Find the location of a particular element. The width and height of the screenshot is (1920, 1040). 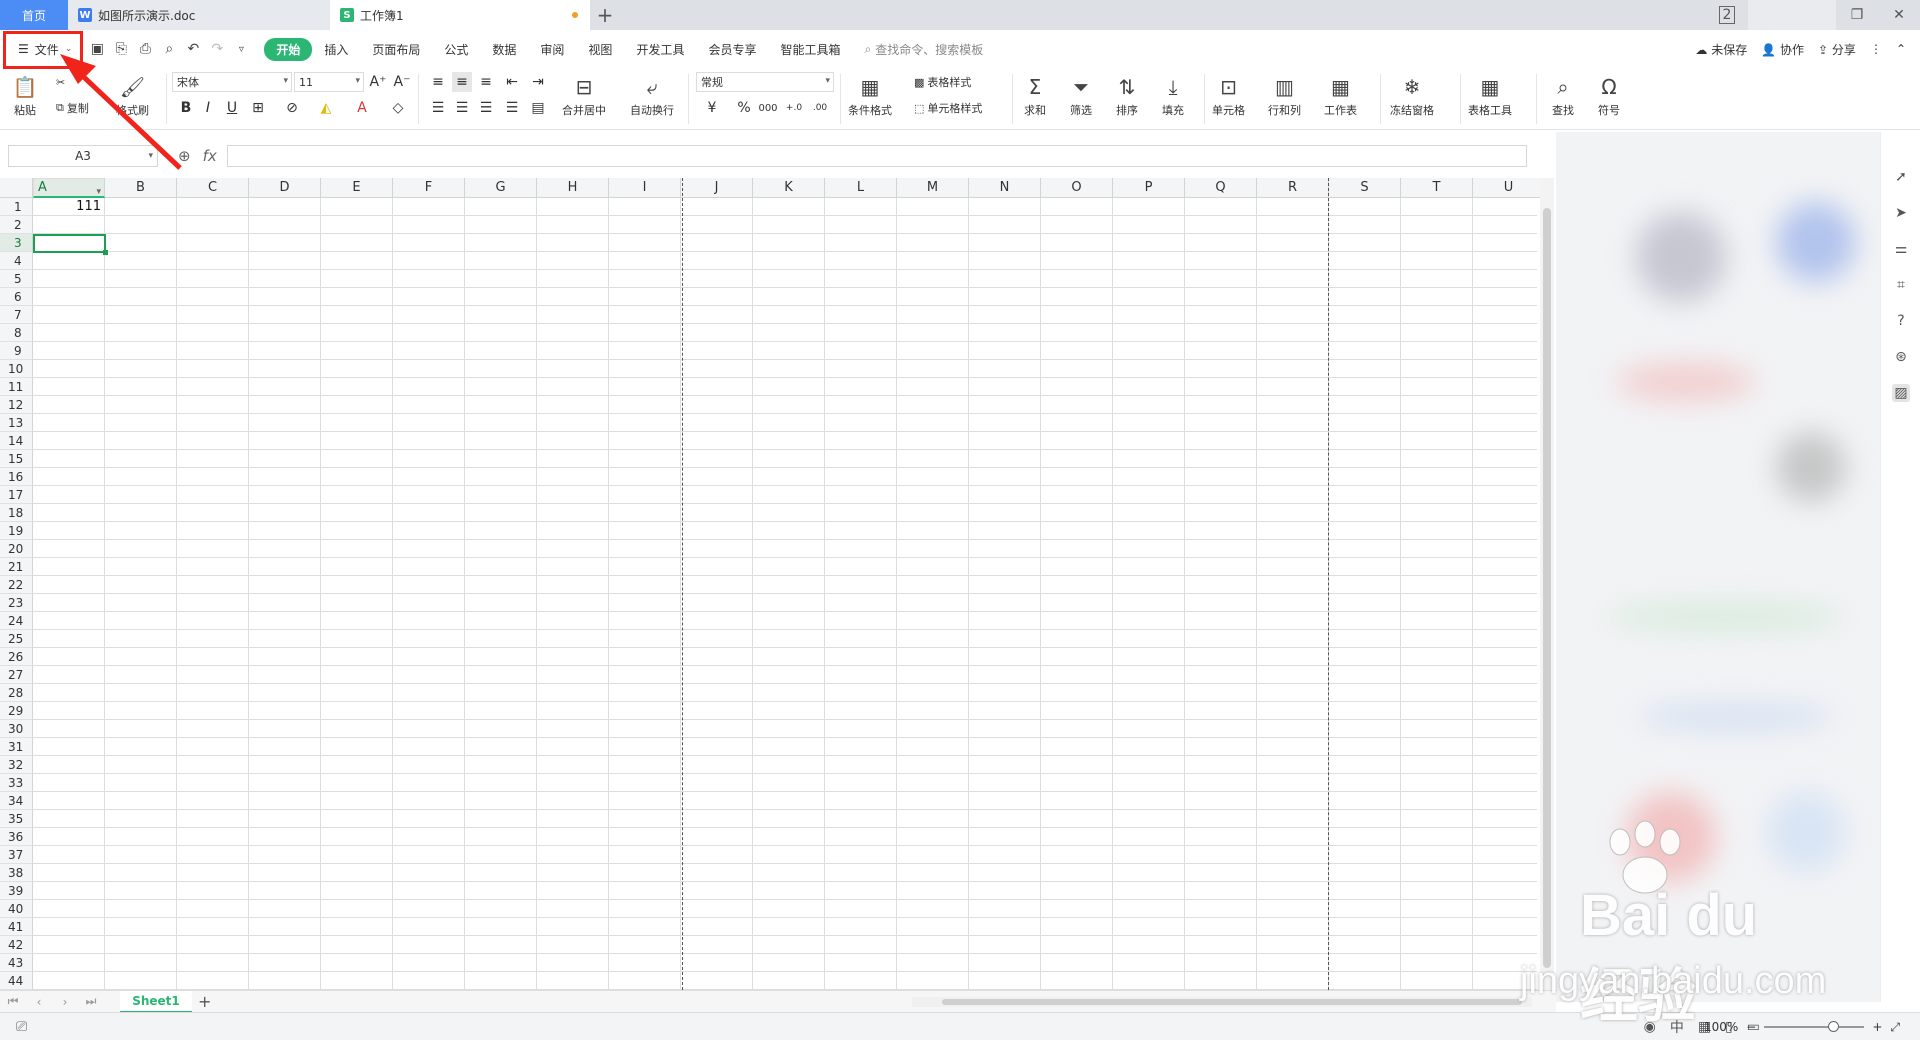

row-header: 43 is located at coordinates (16, 963).